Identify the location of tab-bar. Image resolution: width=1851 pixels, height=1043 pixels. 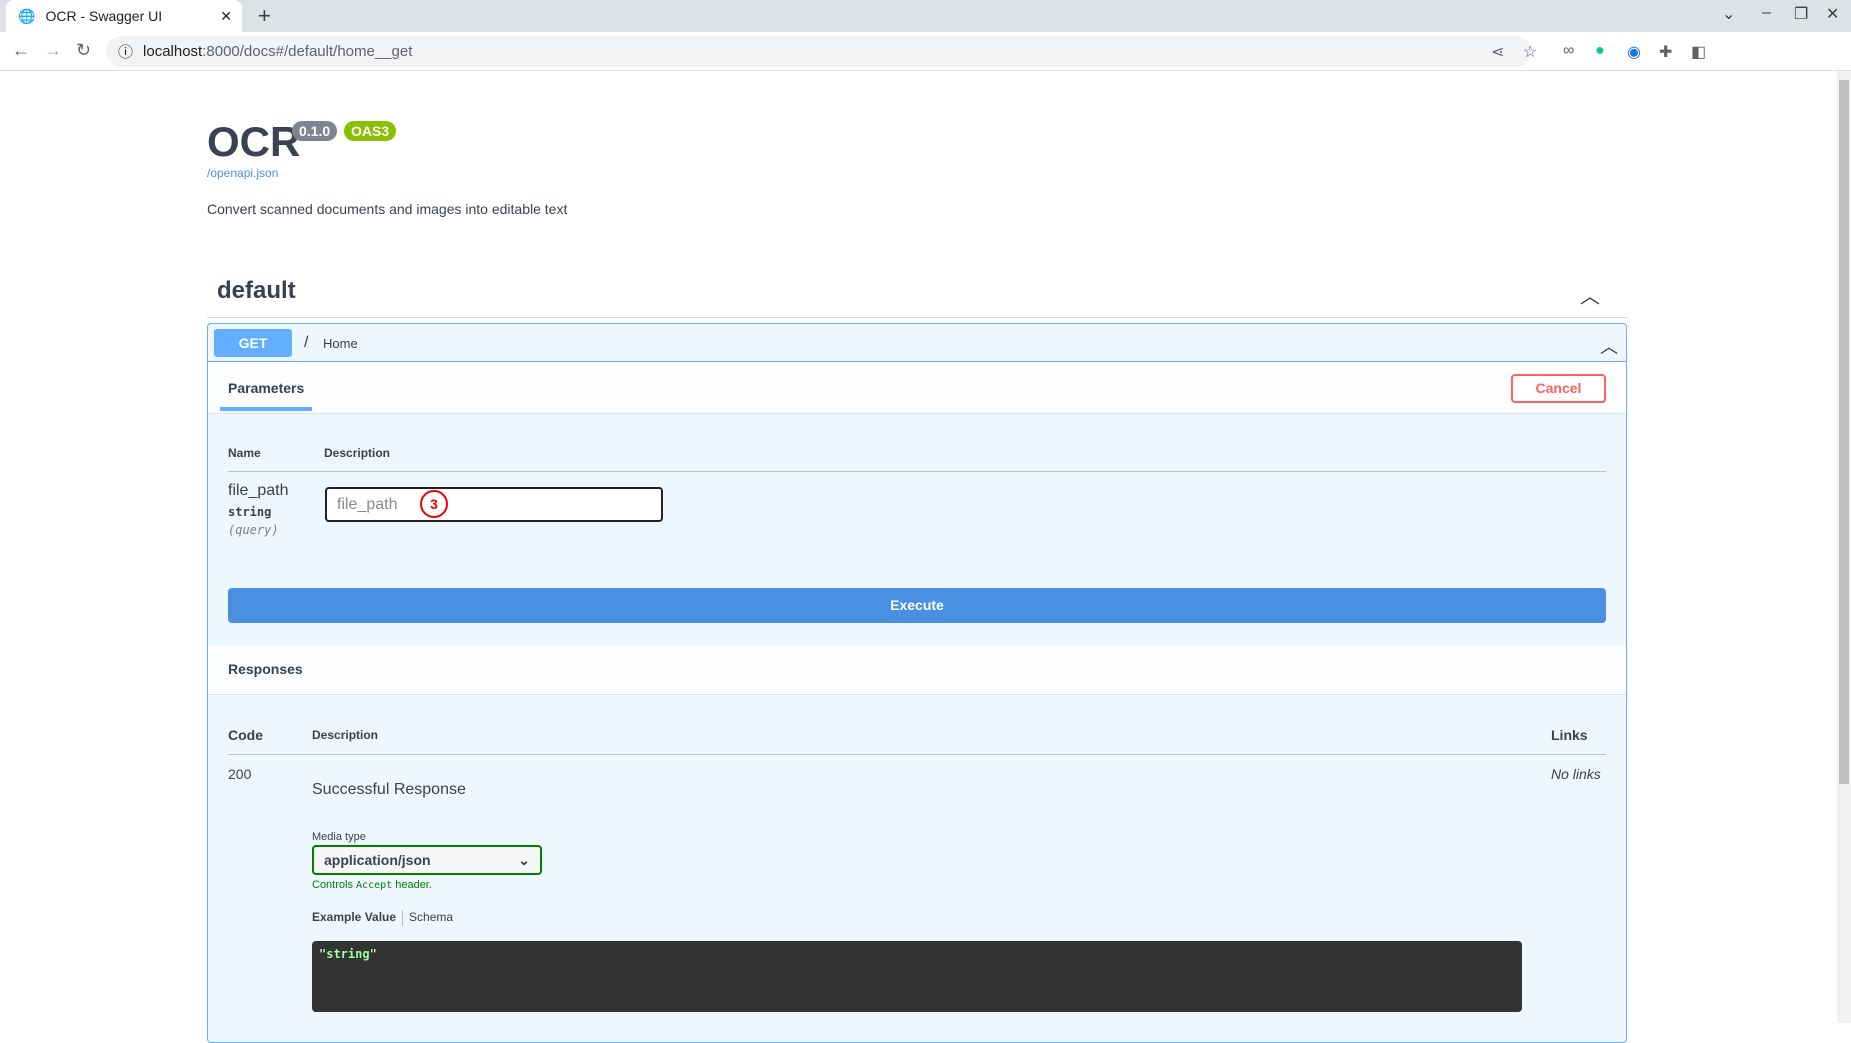
(925, 16).